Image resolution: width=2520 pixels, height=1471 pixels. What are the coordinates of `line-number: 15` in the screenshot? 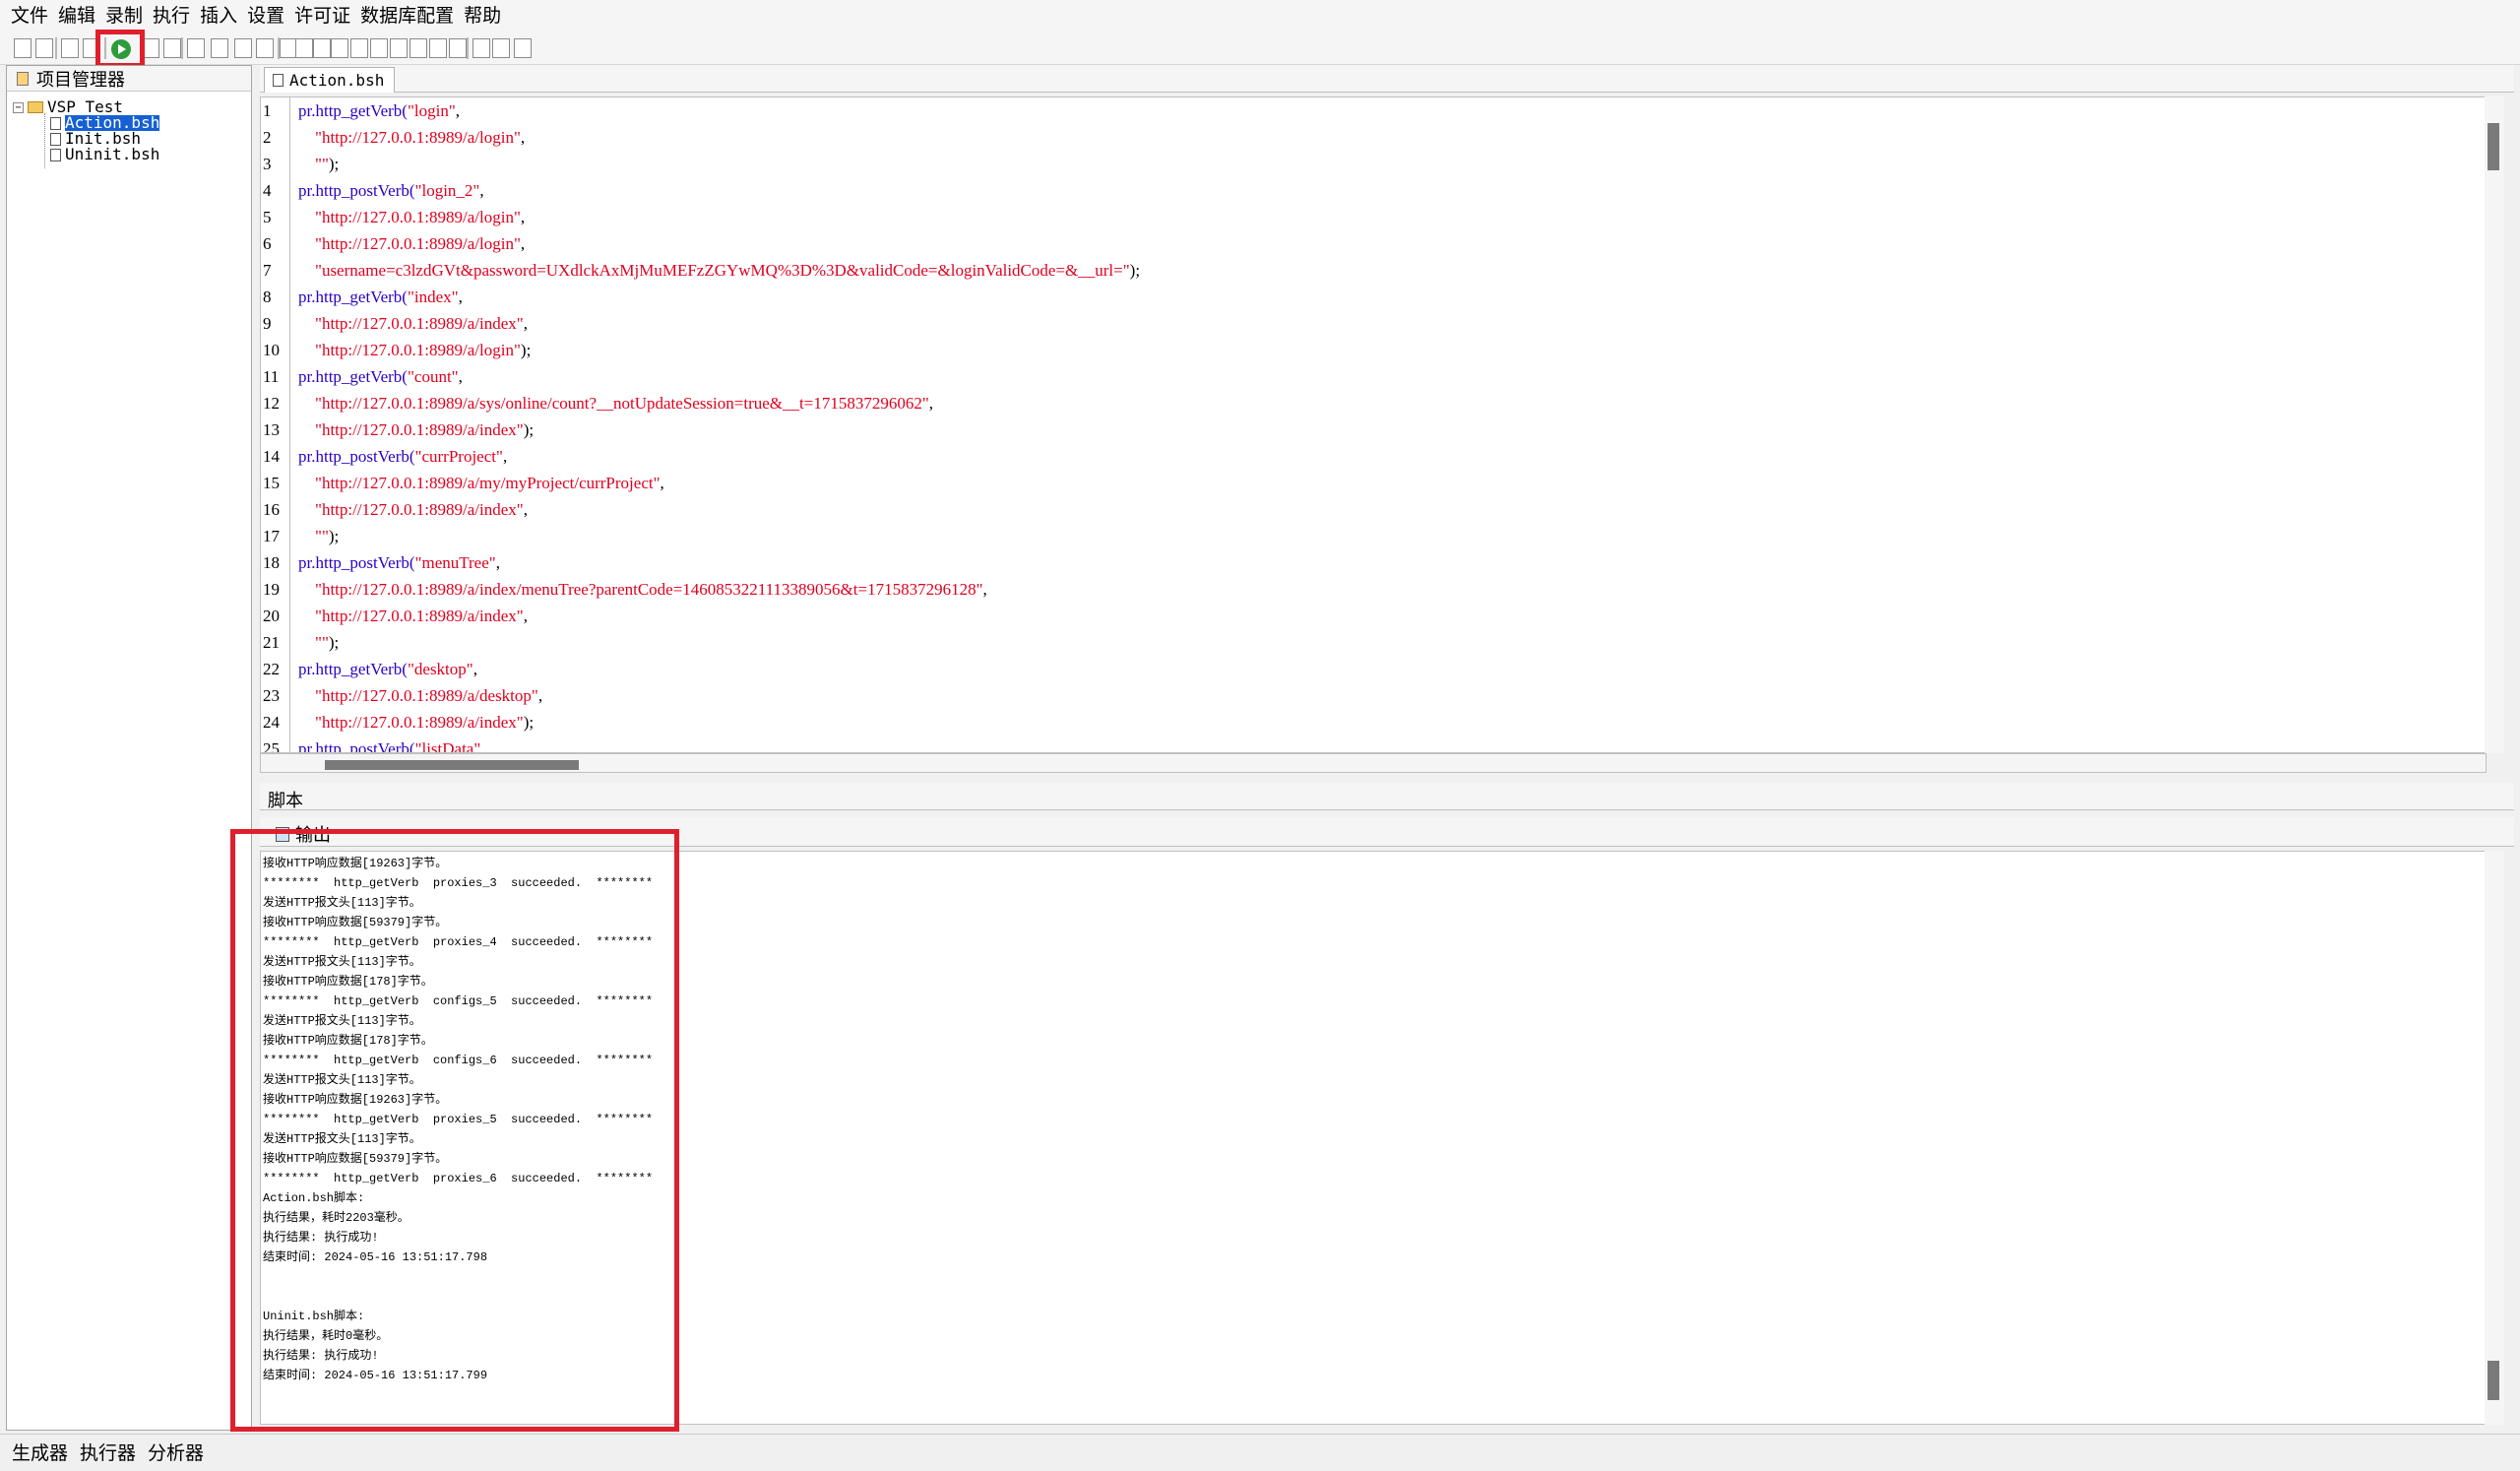 It's located at (271, 483).